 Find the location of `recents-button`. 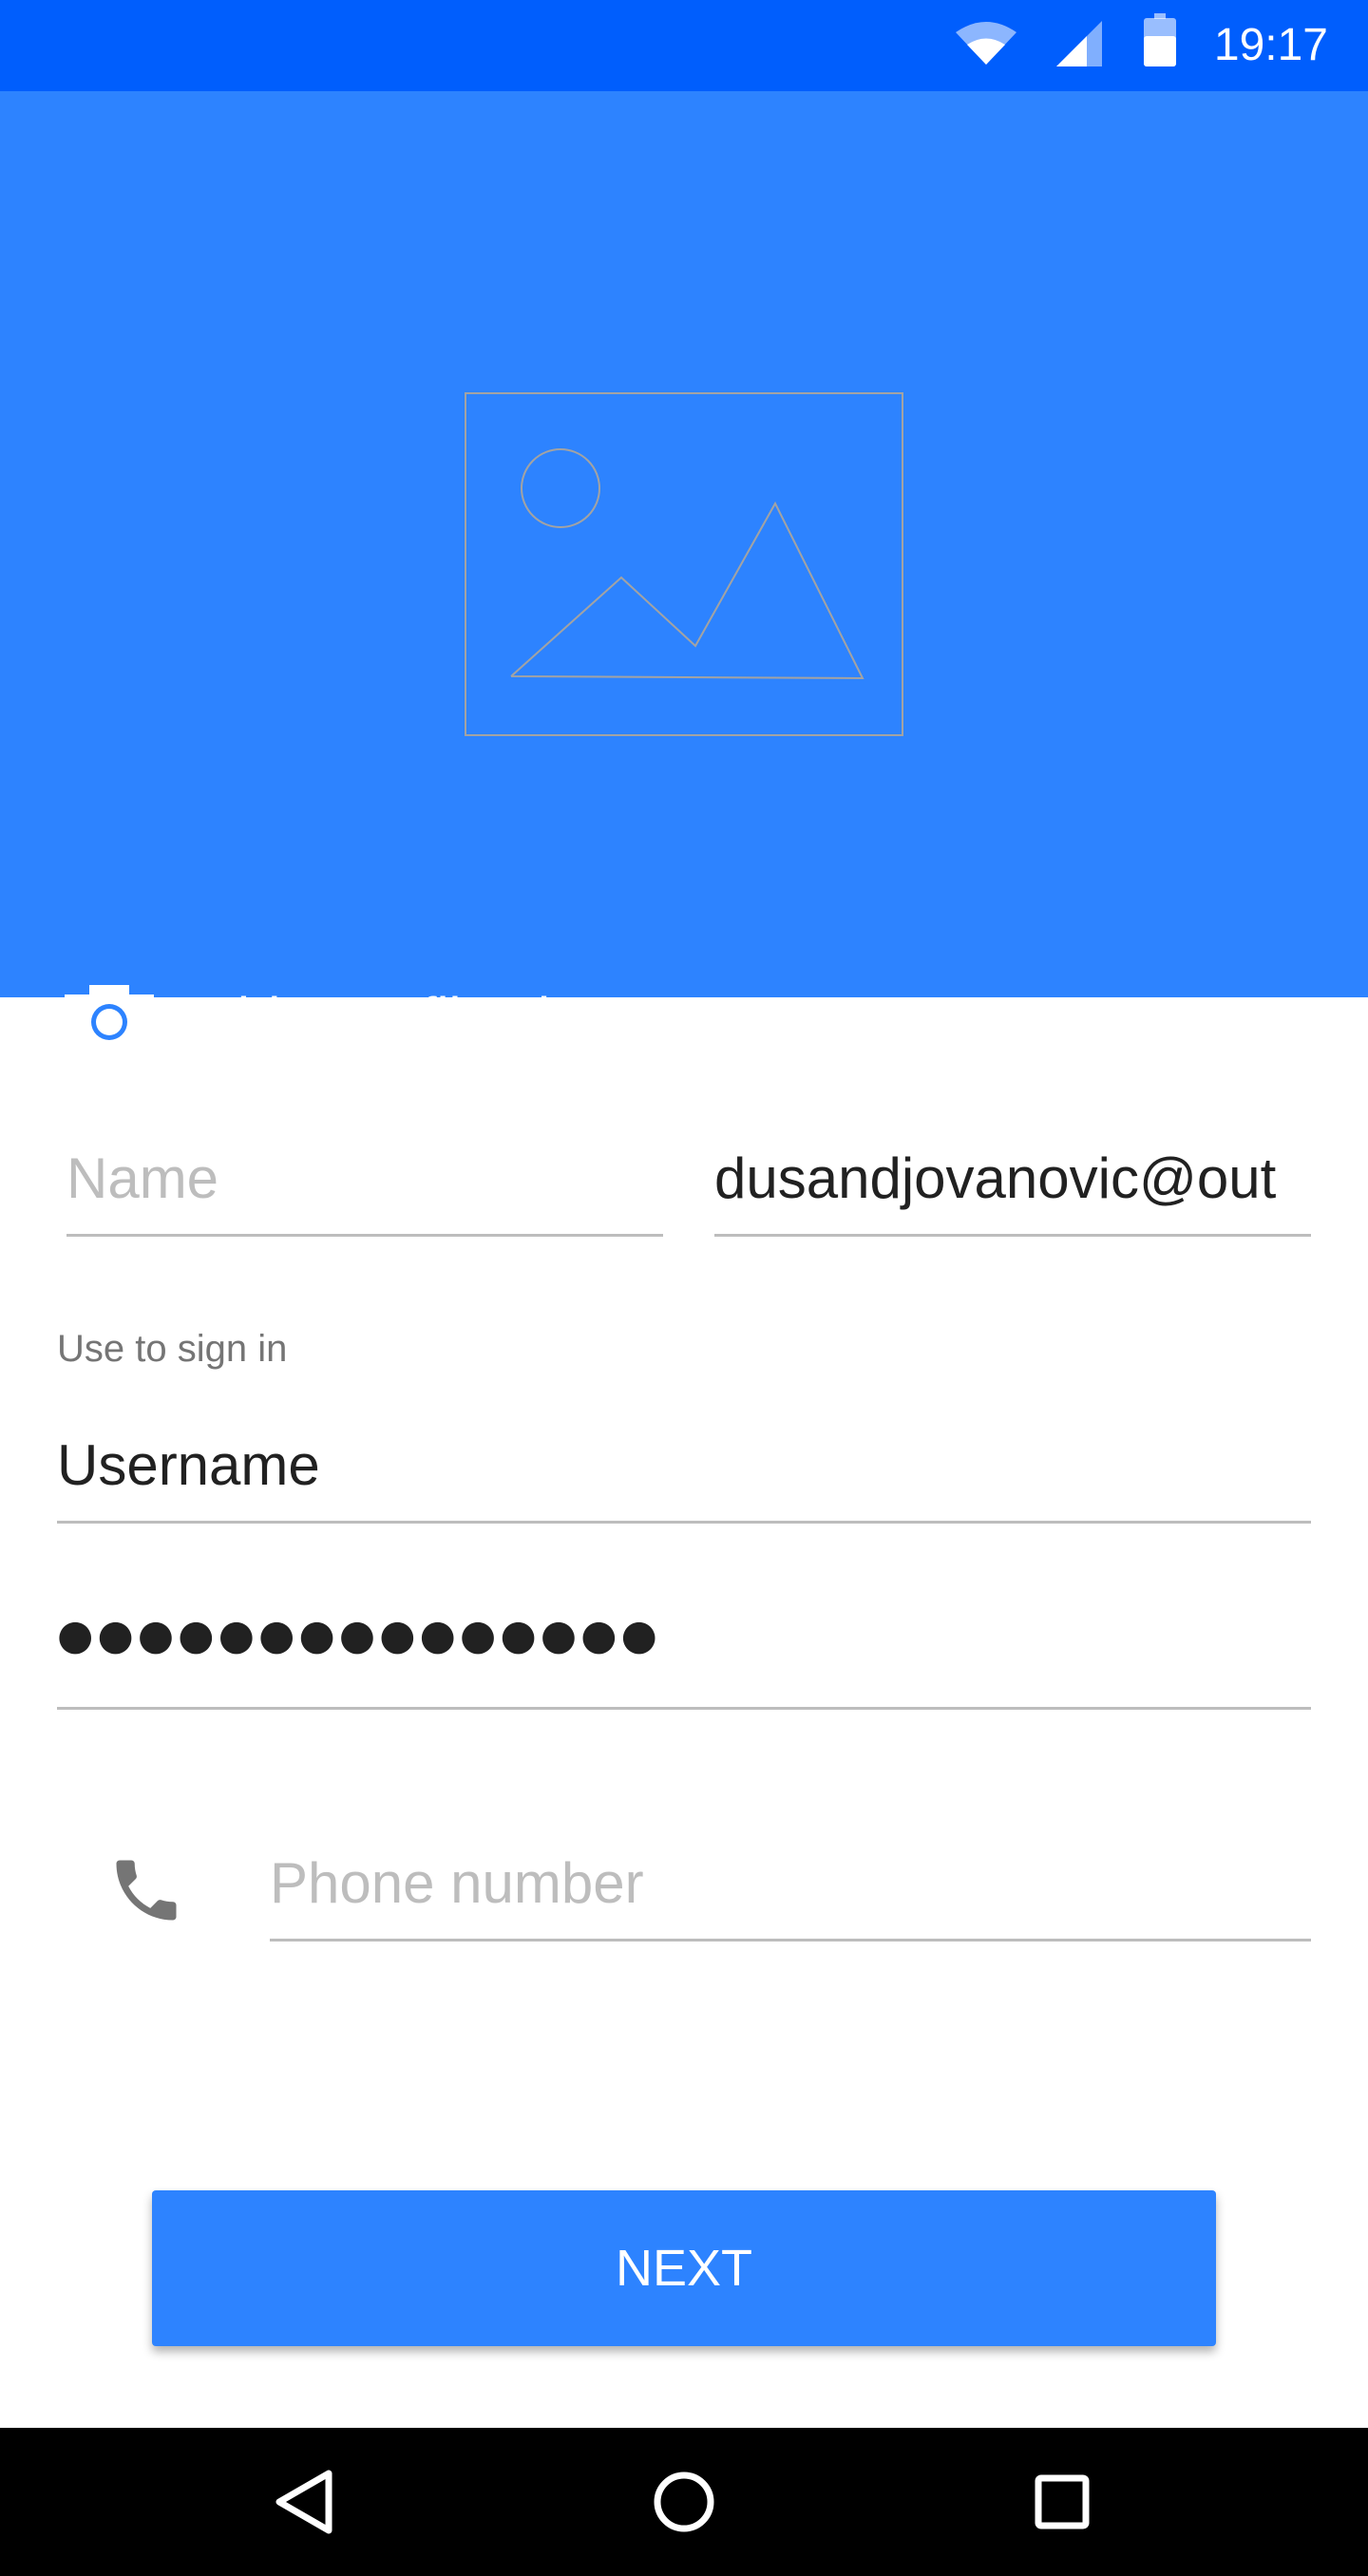

recents-button is located at coordinates (1062, 2502).